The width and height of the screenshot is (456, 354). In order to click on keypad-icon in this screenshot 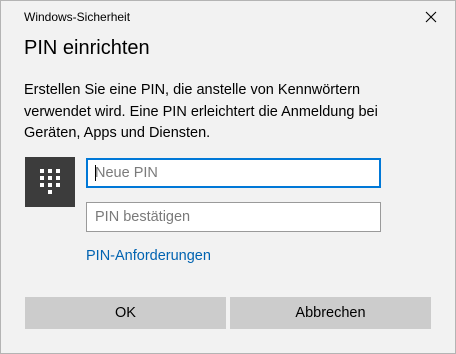, I will do `click(50, 181)`.